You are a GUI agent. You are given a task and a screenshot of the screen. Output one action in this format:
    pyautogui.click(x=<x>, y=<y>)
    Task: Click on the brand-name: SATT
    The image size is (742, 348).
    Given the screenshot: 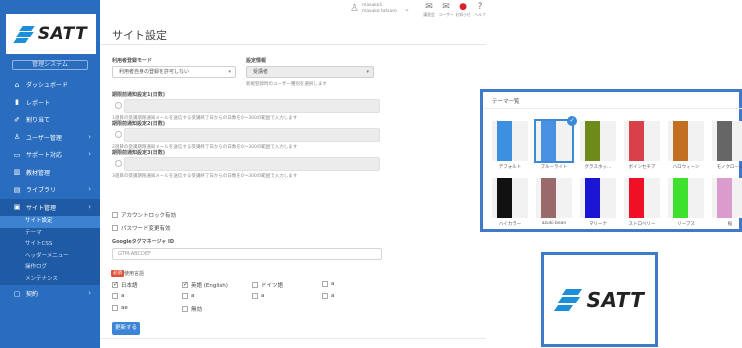 What is the action you would take?
    pyautogui.click(x=62, y=34)
    